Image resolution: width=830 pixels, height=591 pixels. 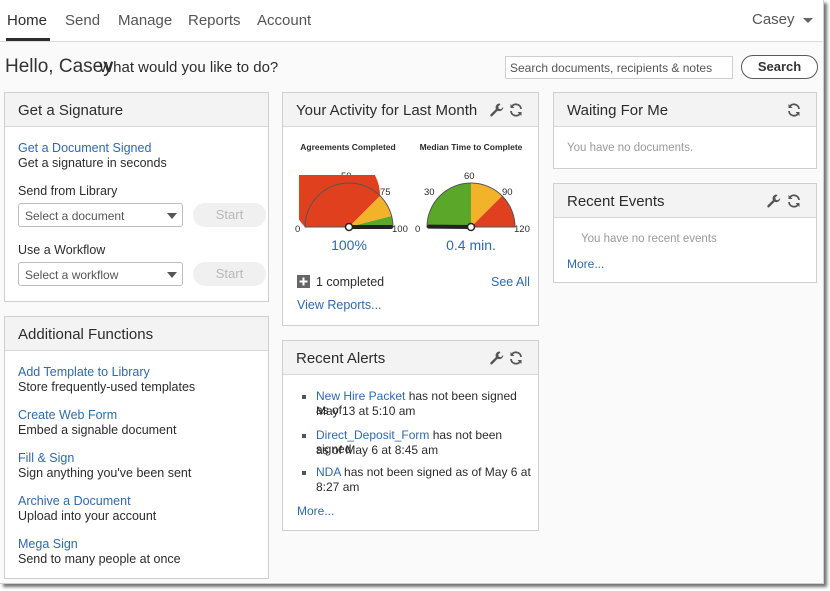 I want to click on create-web-form-link: Create Web Form, so click(x=67, y=415).